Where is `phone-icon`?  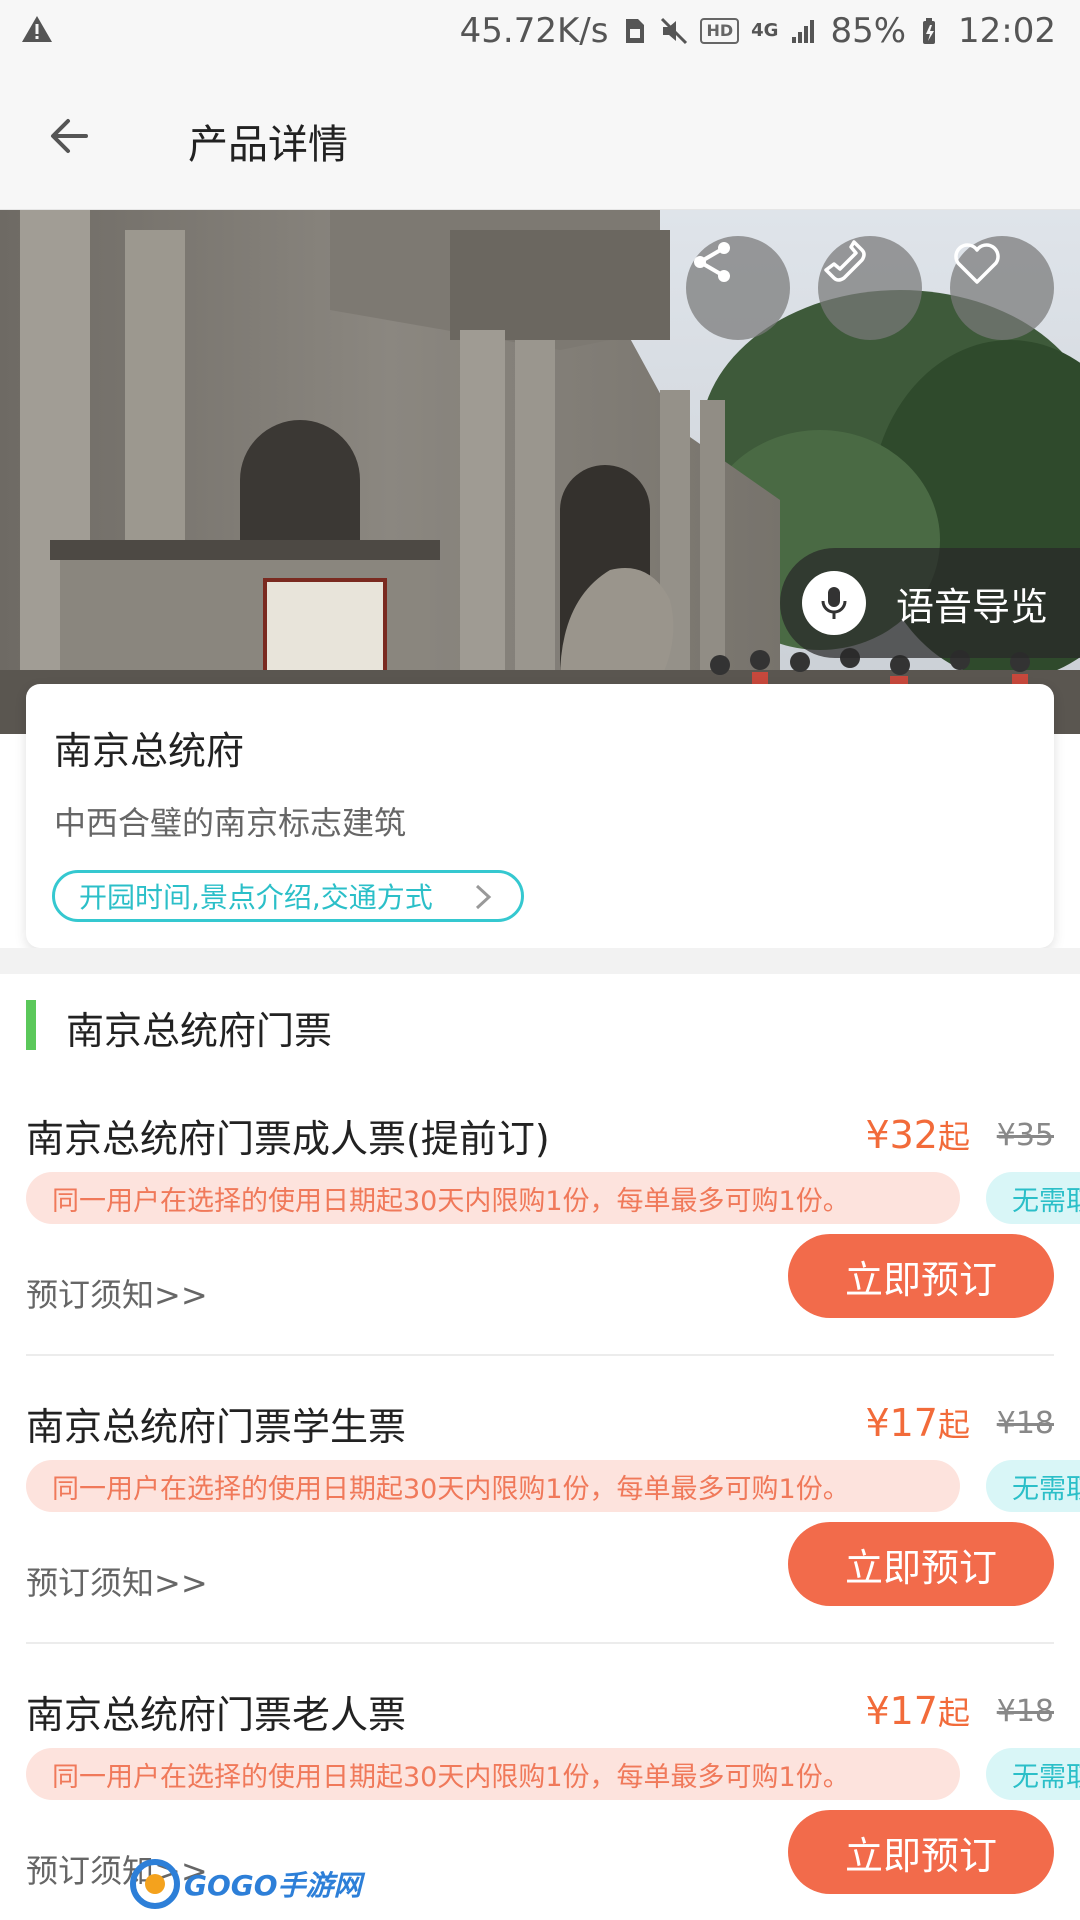 phone-icon is located at coordinates (845, 261).